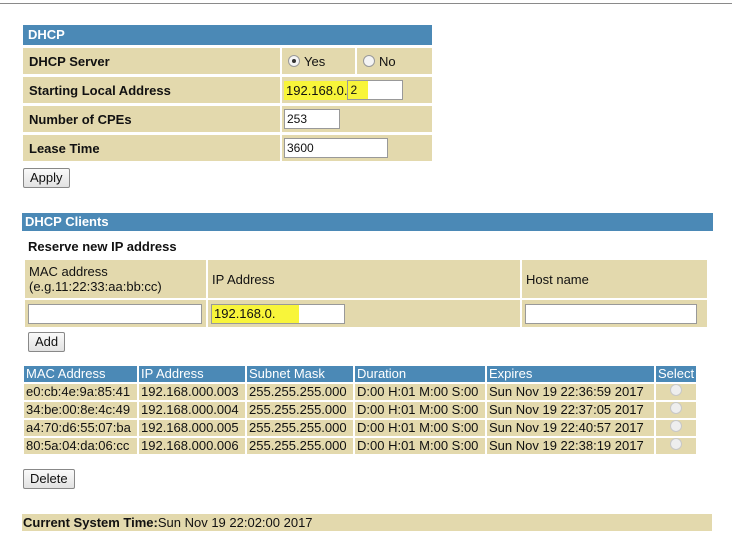  I want to click on ip-suffix-input, so click(305, 313).